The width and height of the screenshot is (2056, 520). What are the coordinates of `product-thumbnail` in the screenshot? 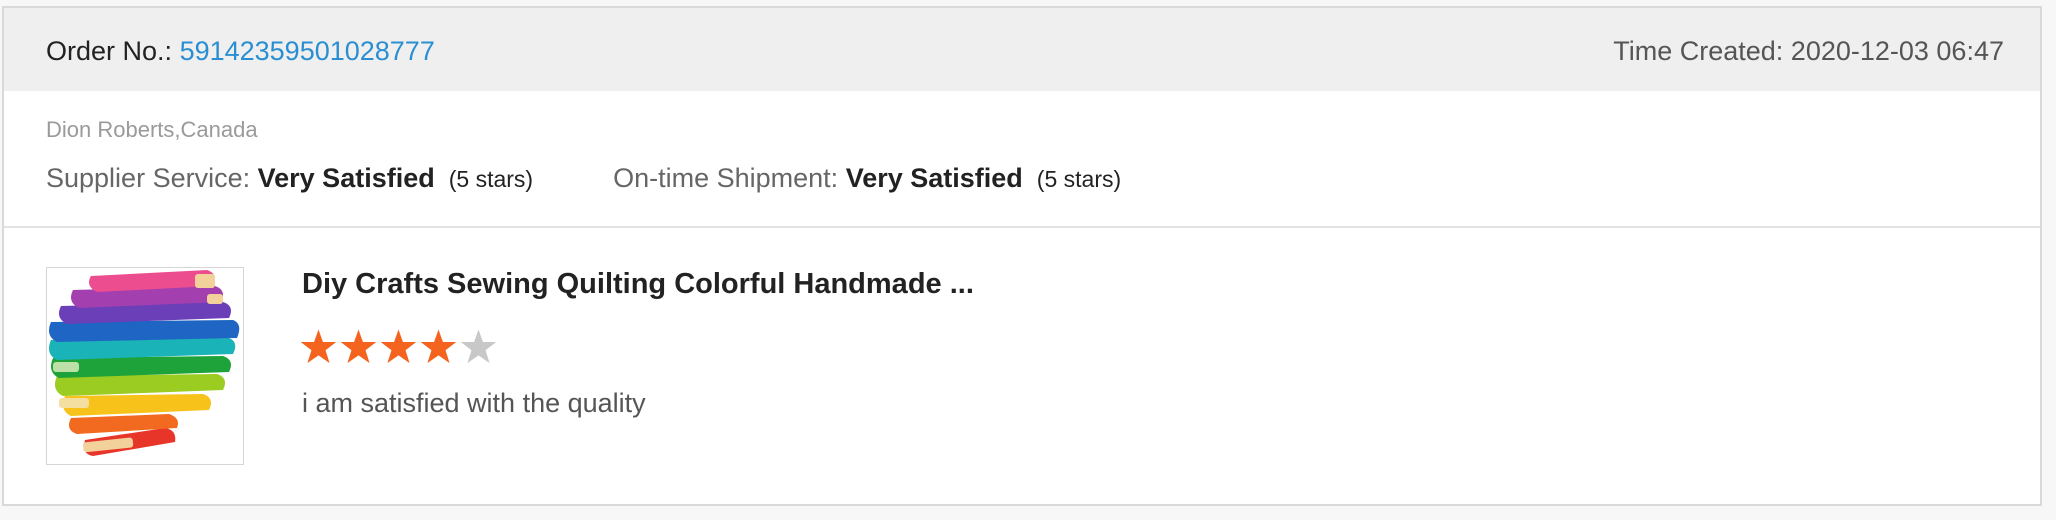 It's located at (145, 366).